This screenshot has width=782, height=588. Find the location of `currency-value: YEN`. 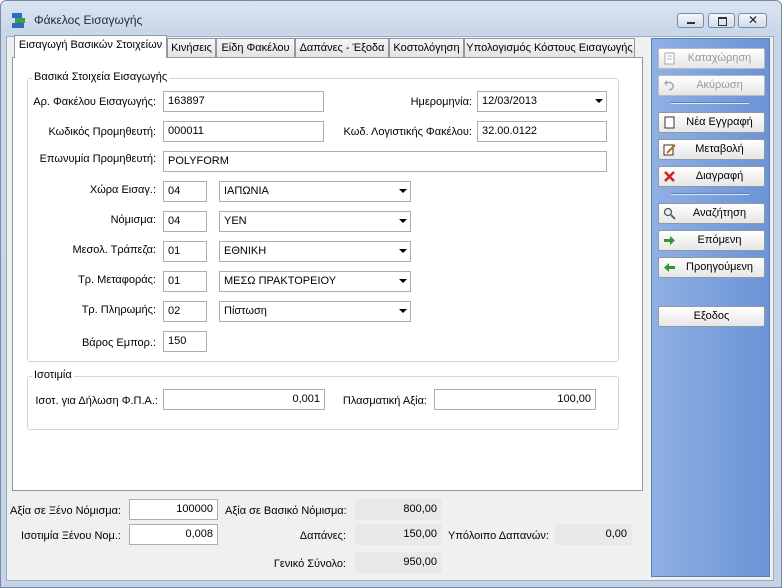

currency-value: YEN is located at coordinates (235, 221).